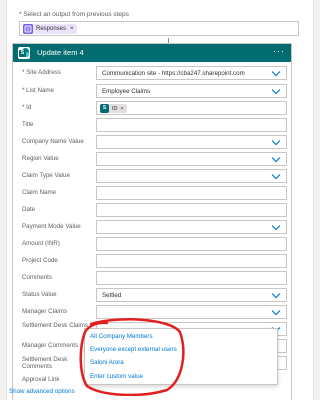  I want to click on field-row: Comments, so click(152, 278).